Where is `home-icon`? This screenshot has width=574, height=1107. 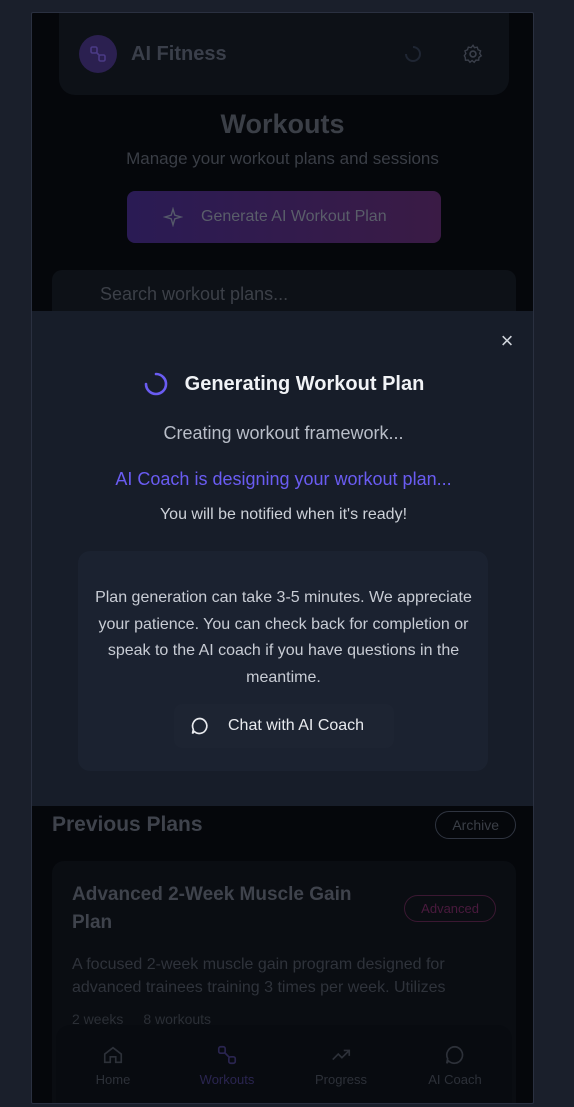 home-icon is located at coordinates (113, 1054).